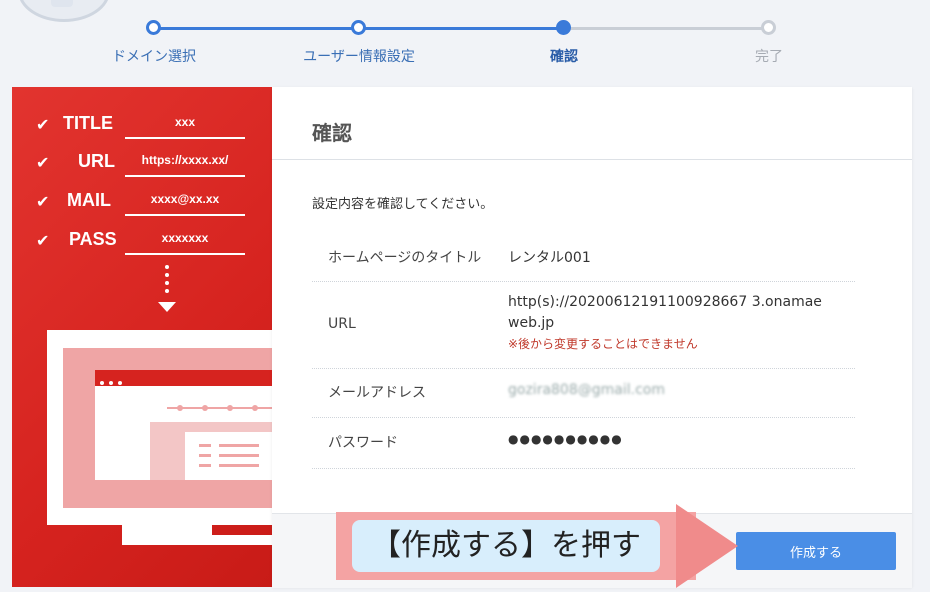  I want to click on step-dot-user-info, so click(358, 27).